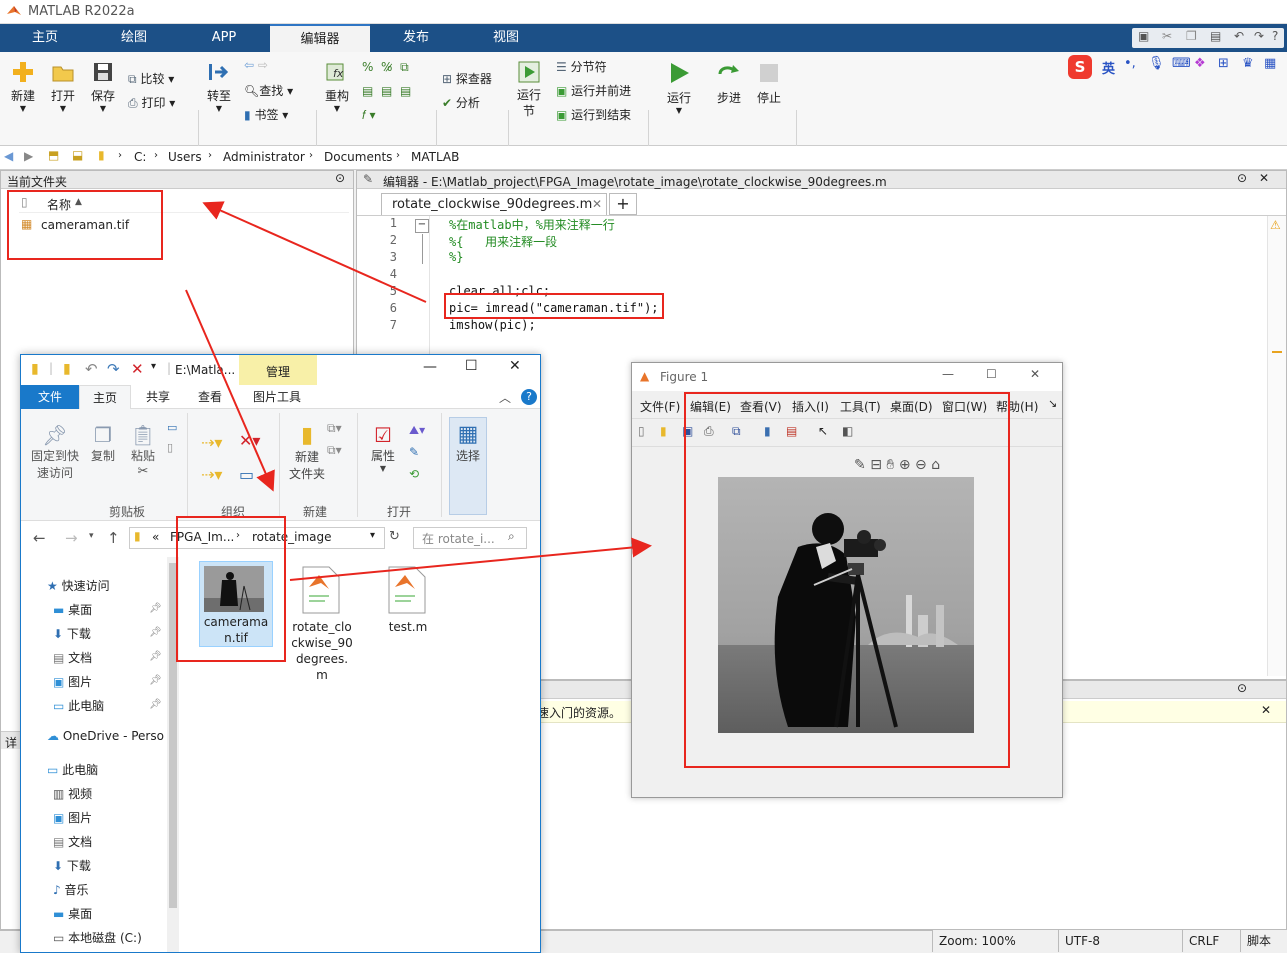 This screenshot has width=1287, height=953. Describe the element at coordinates (1156, 63) in the screenshot. I see `microphone-icon: 🎙︎` at that location.